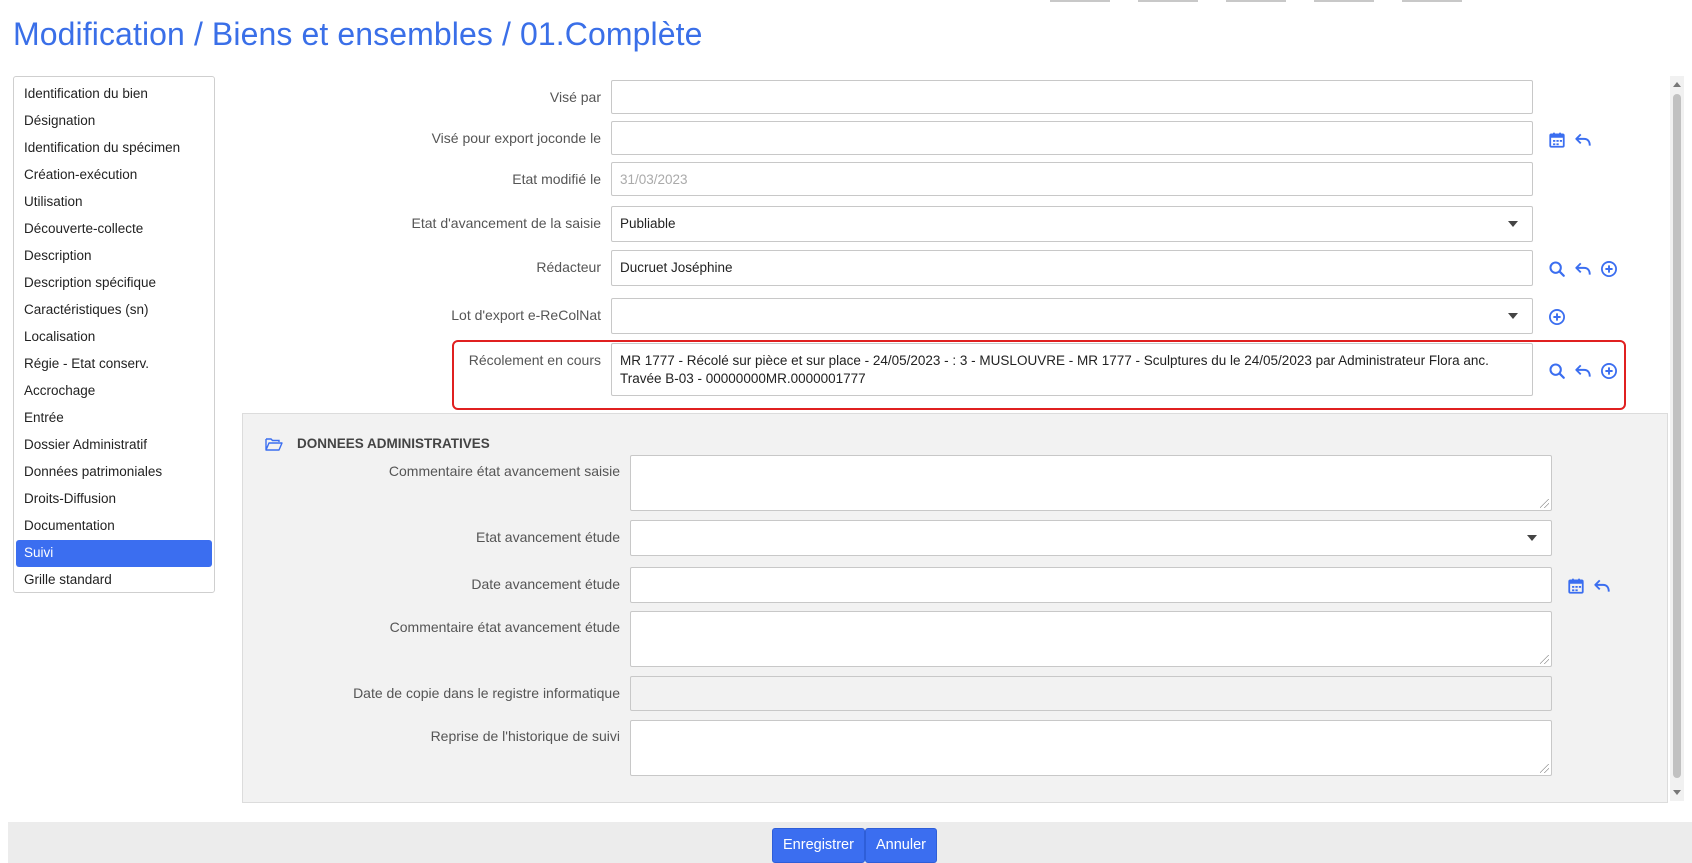 This screenshot has height=863, width=1692. Describe the element at coordinates (525, 736) in the screenshot. I see `reprise-label: Reprise de l'historique de suivi` at that location.